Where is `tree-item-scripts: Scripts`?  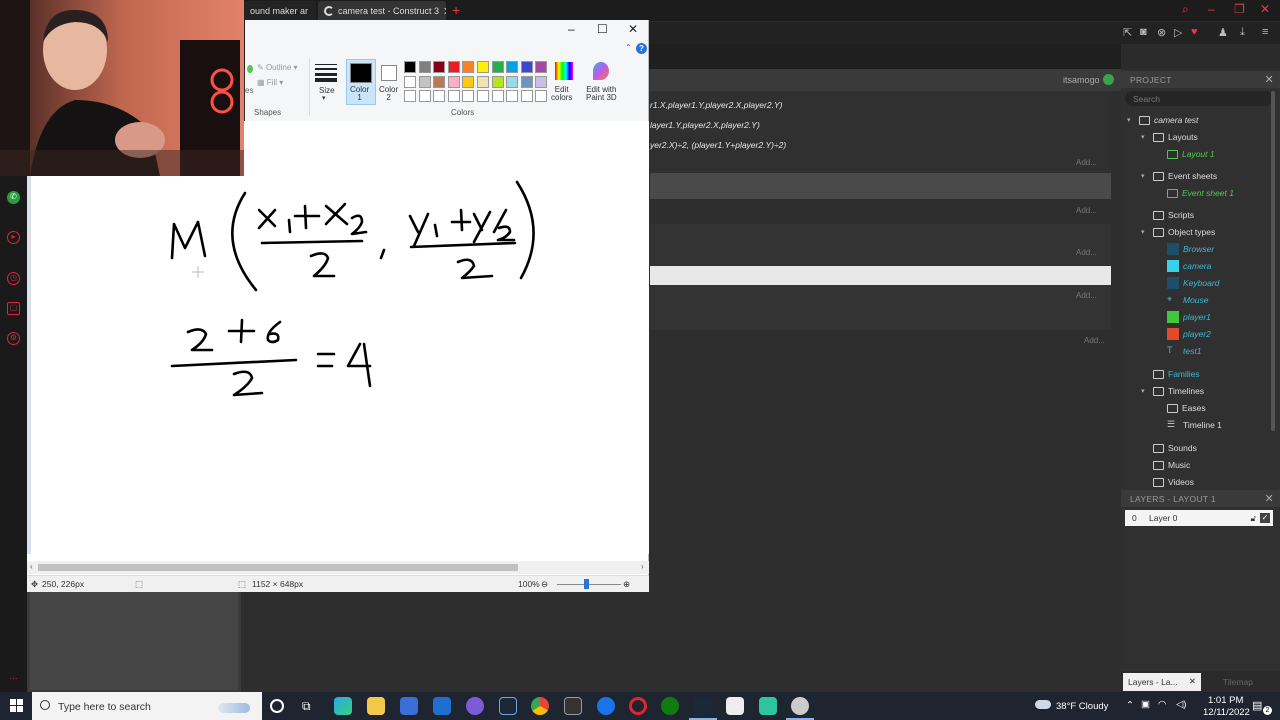
tree-item-scripts: Scripts is located at coordinates (1173, 215).